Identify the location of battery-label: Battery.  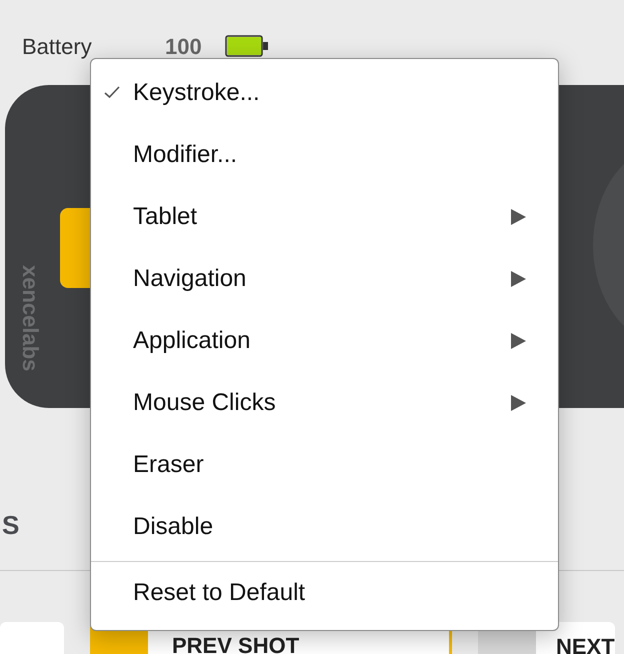
(57, 46).